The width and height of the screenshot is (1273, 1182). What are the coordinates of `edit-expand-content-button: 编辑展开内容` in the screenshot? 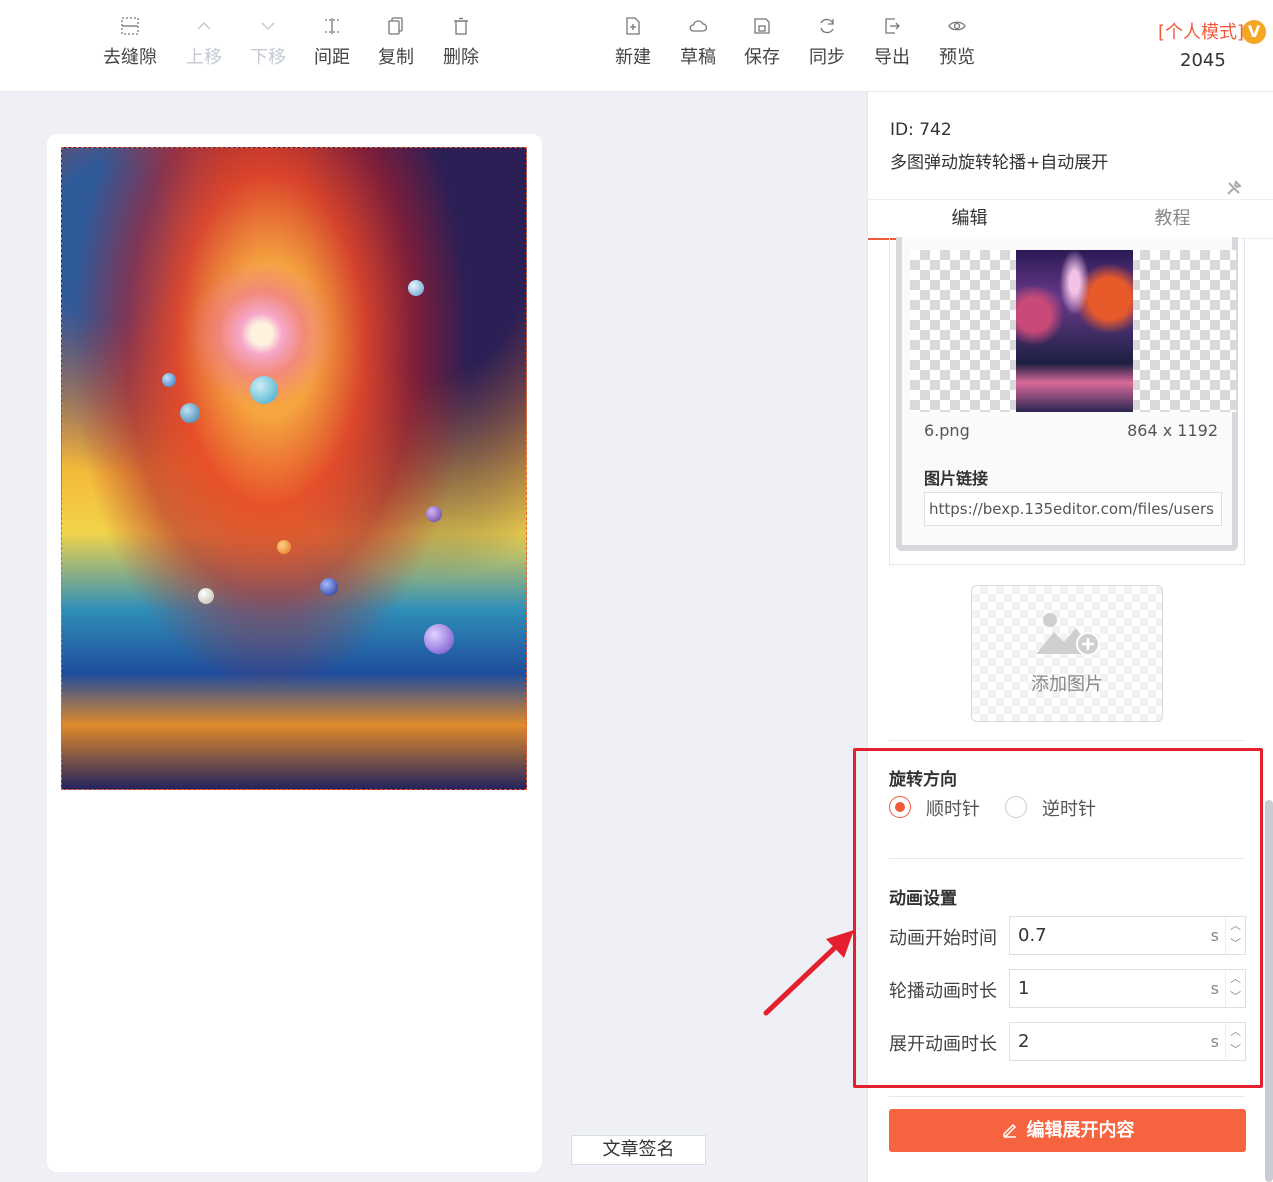 It's located at (1067, 1130).